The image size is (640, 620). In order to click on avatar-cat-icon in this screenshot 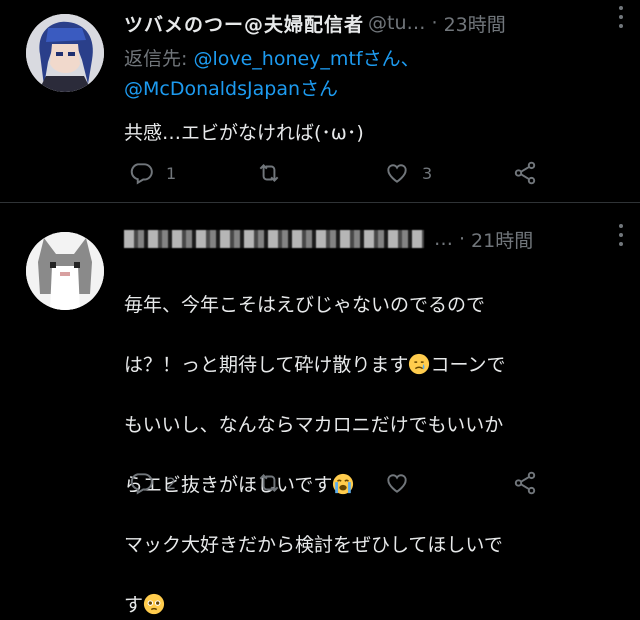, I will do `click(65, 271)`.